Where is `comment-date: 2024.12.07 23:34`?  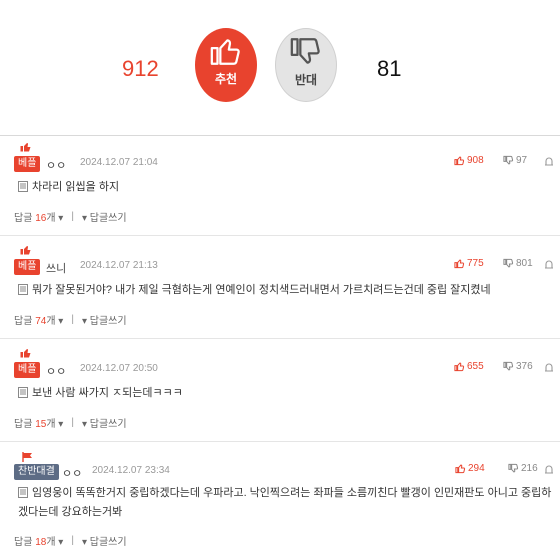
comment-date: 2024.12.07 23:34 is located at coordinates (131, 470).